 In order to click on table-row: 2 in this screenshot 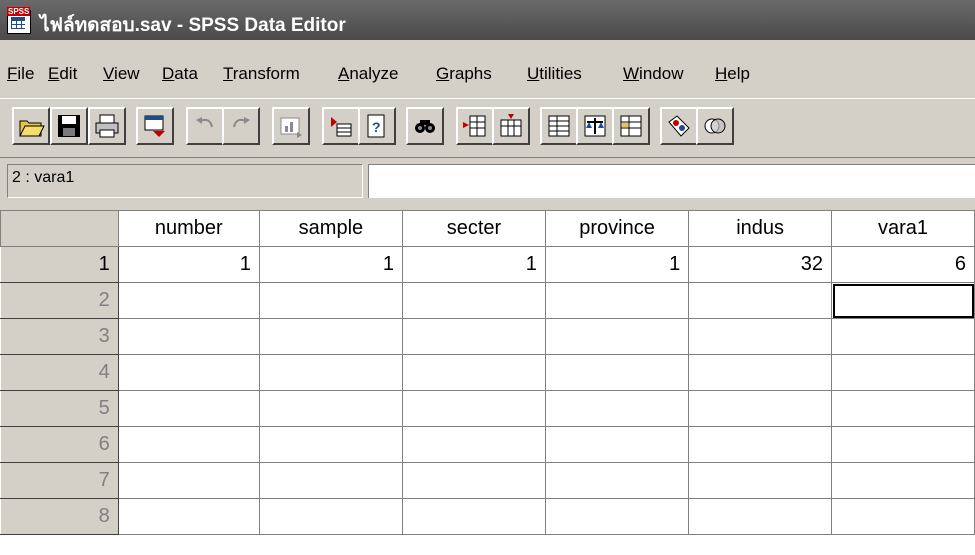, I will do `click(487, 300)`.